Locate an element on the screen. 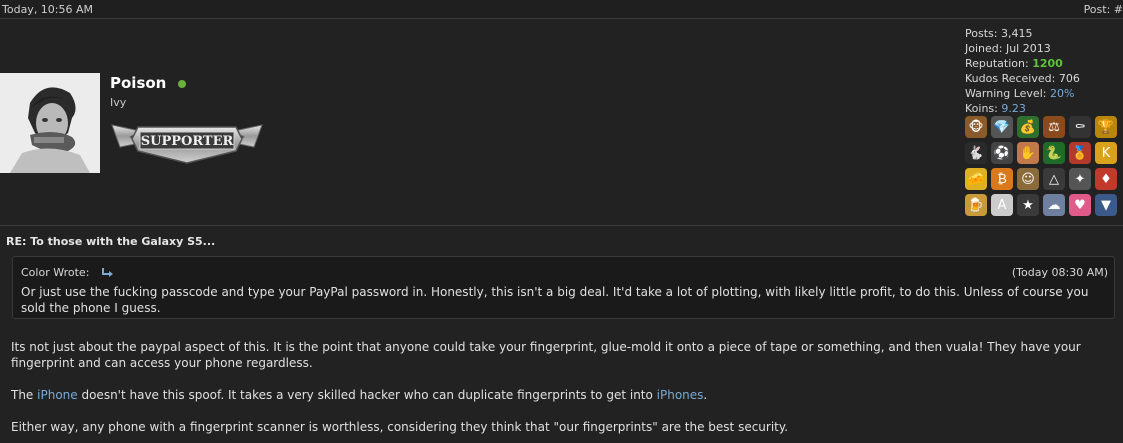  quote-jump-icon is located at coordinates (108, 273).